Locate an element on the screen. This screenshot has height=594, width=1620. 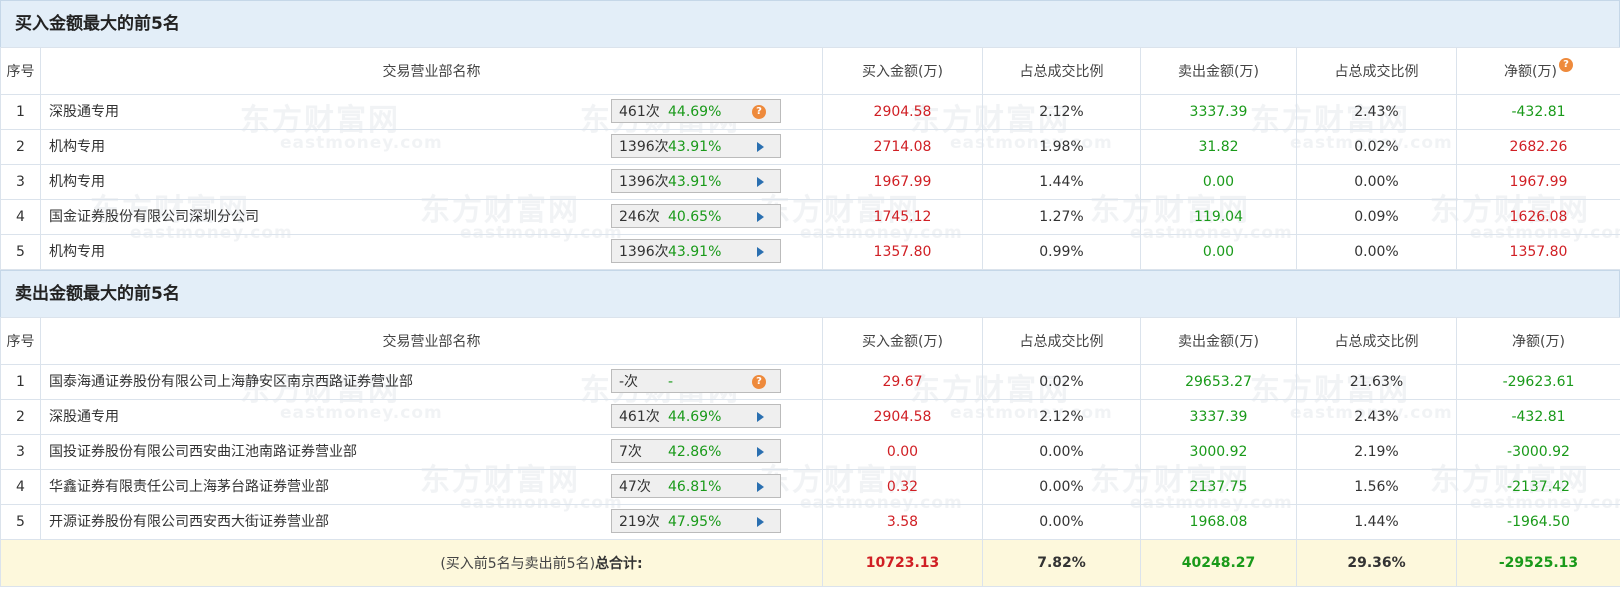
row-net: 1357.80 is located at coordinates (1538, 252).